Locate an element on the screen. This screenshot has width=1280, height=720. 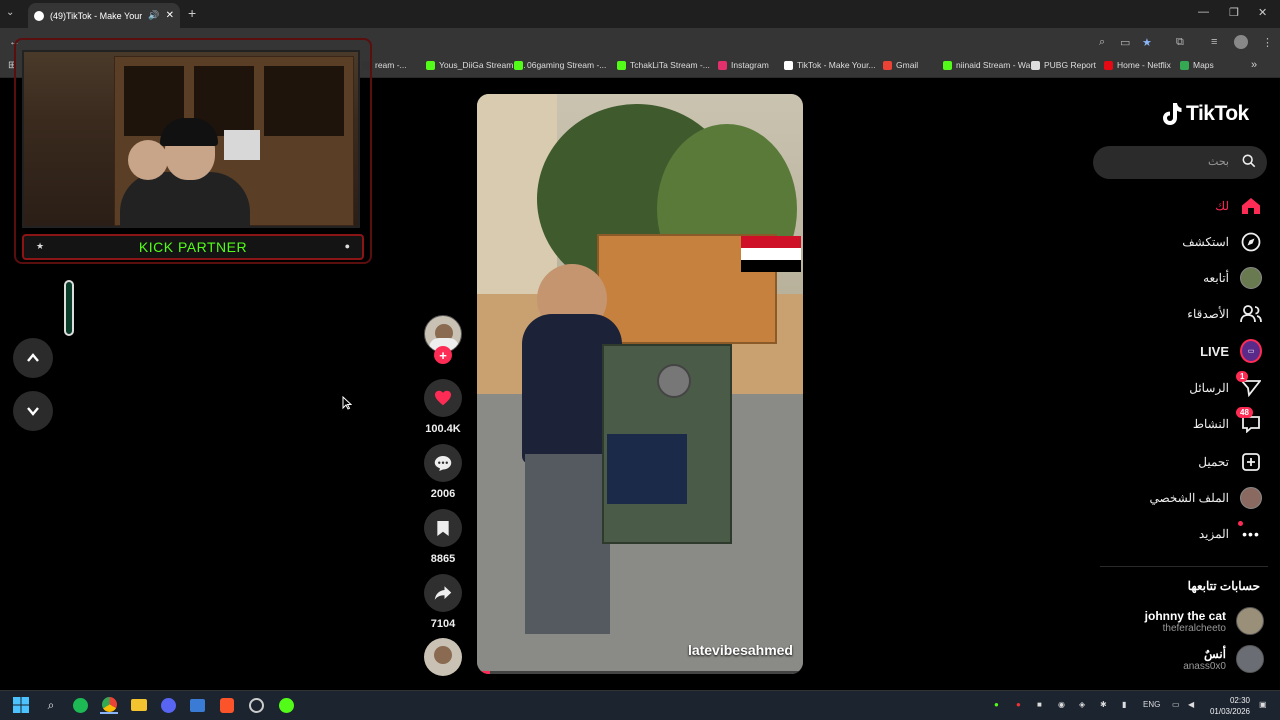
file-explorer-icon is located at coordinates (139, 705).